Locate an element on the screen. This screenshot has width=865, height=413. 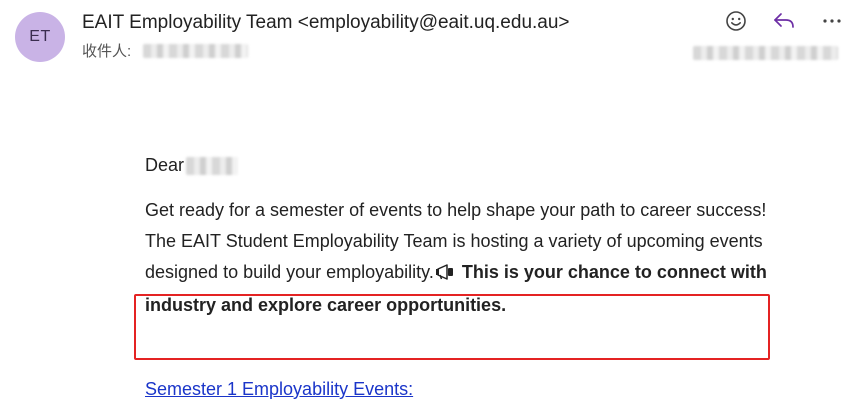
reply-icon is located at coordinates (784, 21).